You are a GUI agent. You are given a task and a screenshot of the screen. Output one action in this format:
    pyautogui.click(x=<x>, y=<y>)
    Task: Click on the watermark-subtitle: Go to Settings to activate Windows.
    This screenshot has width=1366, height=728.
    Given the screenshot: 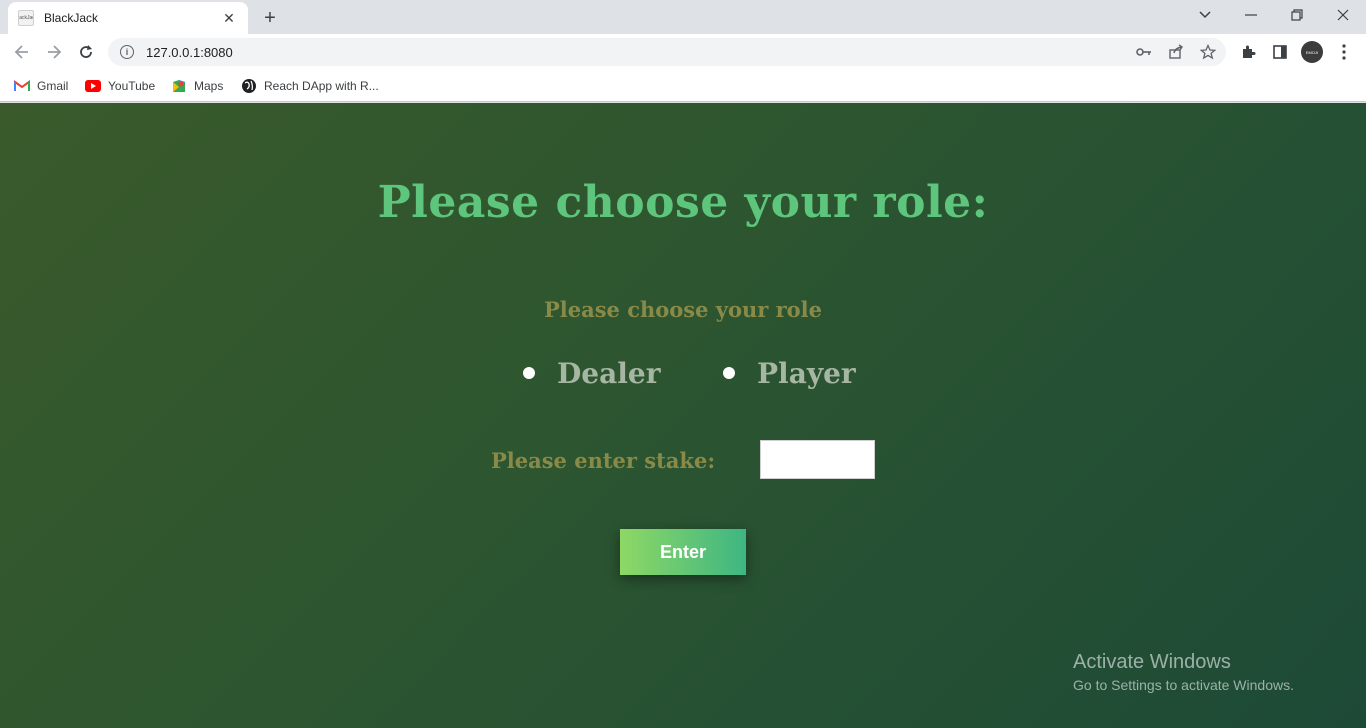 What is the action you would take?
    pyautogui.click(x=1183, y=685)
    